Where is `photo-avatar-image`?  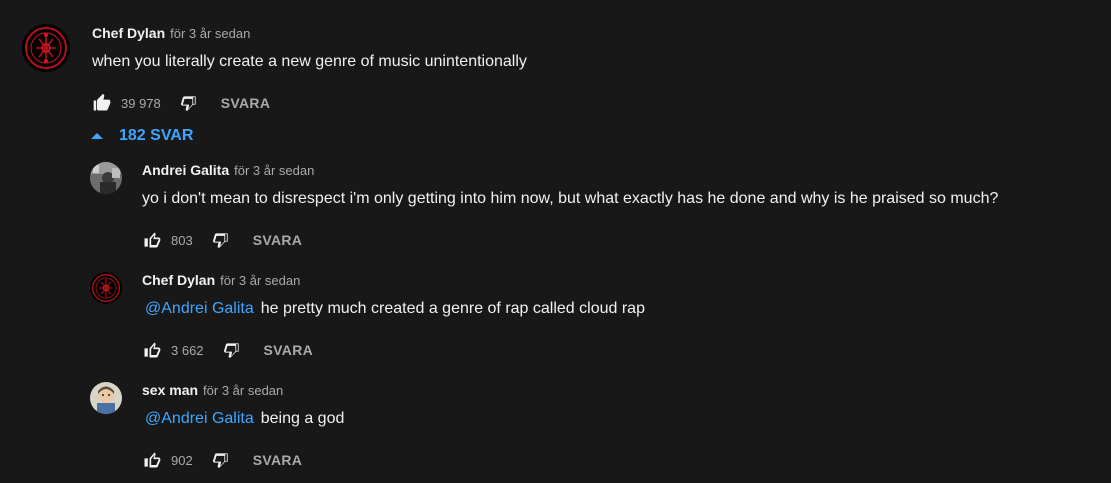
photo-avatar-image is located at coordinates (106, 178).